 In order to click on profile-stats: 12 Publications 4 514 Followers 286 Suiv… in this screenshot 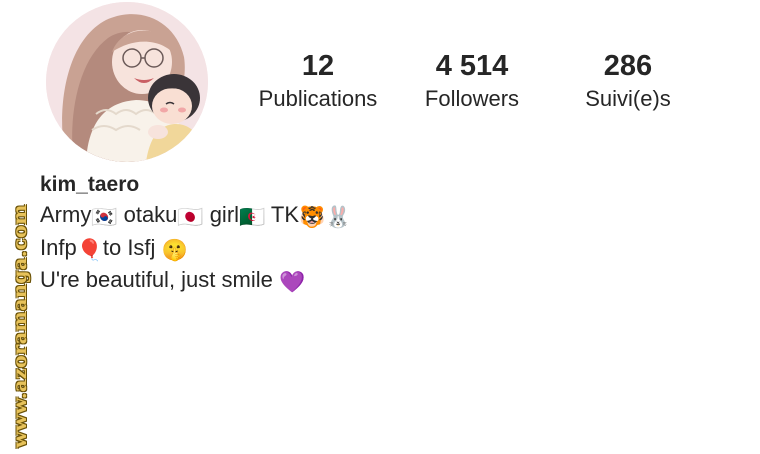, I will do `click(470, 88)`.